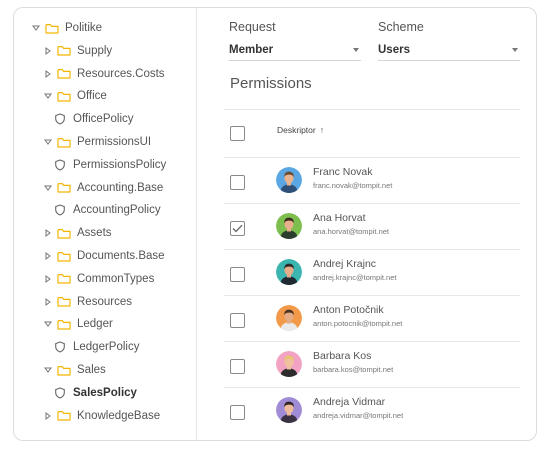  Describe the element at coordinates (372, 226) in the screenshot. I see `user-row: Ana Horvat ana.horvat@tompit.net` at that location.